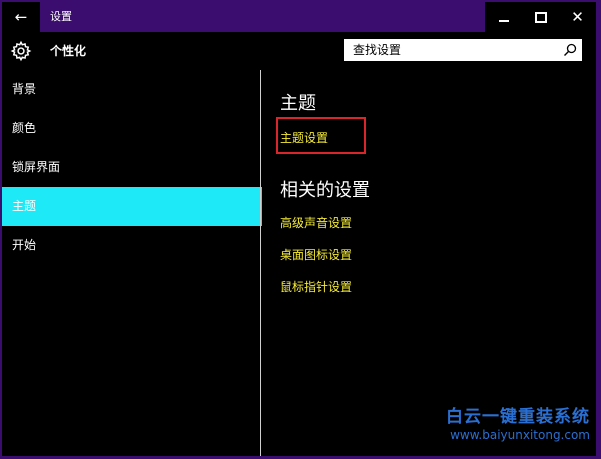 Image resolution: width=601 pixels, height=459 pixels. Describe the element at coordinates (24, 206) in the screenshot. I see `sidebar-item-label: 主题` at that location.